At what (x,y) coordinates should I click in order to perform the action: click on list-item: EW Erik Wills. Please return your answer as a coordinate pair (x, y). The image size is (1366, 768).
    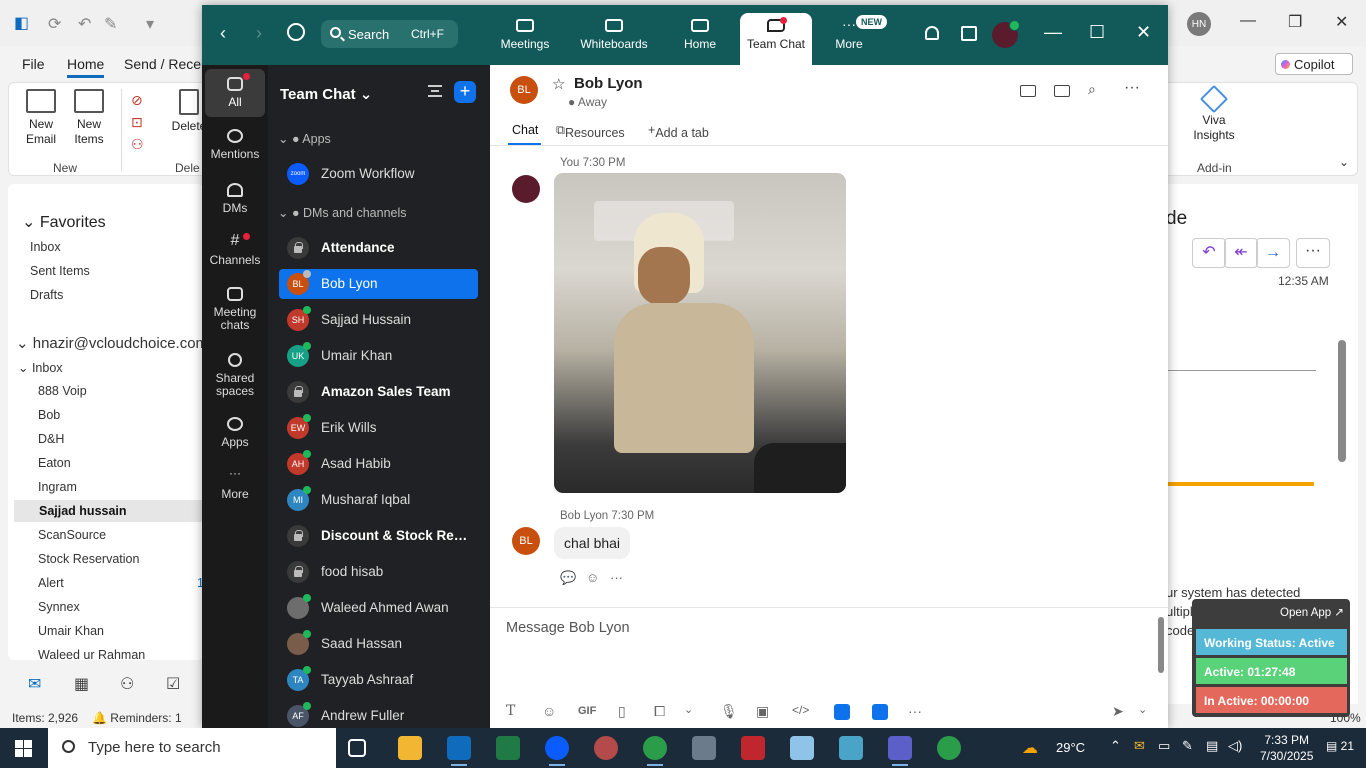
    Looking at the image, I should click on (378, 428).